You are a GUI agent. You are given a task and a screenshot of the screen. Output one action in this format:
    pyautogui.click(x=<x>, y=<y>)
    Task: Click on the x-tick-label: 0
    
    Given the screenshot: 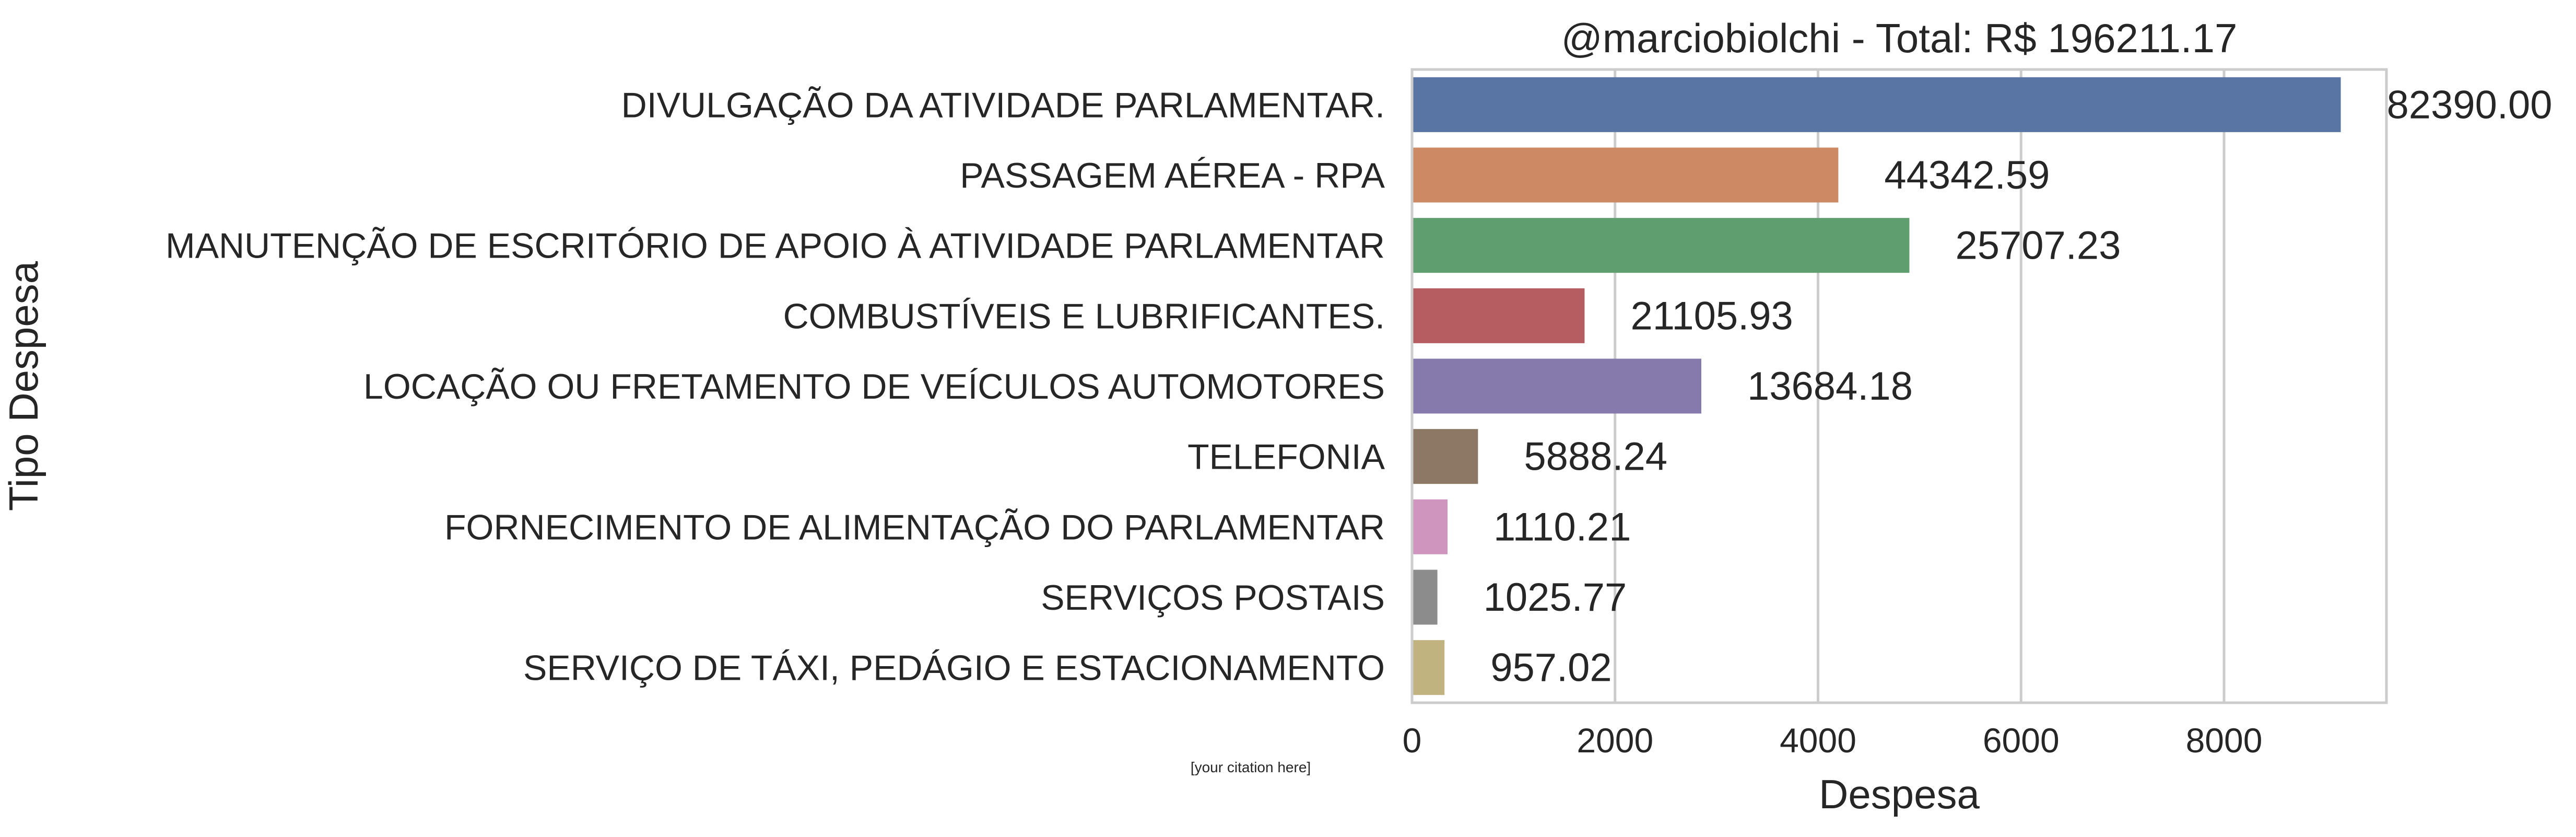 What is the action you would take?
    pyautogui.click(x=1412, y=740)
    